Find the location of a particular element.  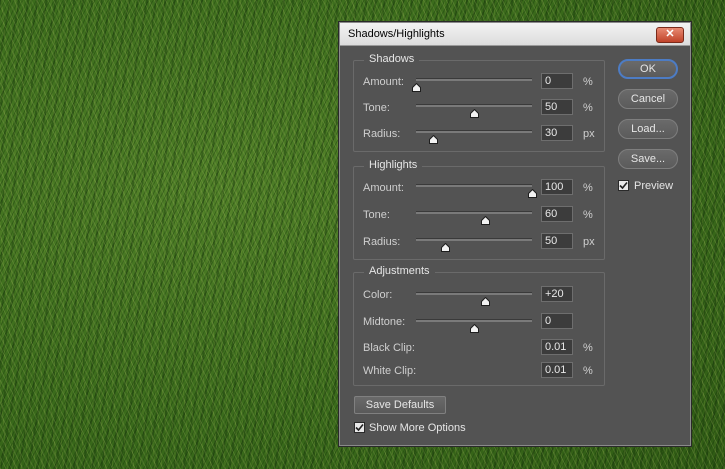

close-icon: ✕ is located at coordinates (670, 34).